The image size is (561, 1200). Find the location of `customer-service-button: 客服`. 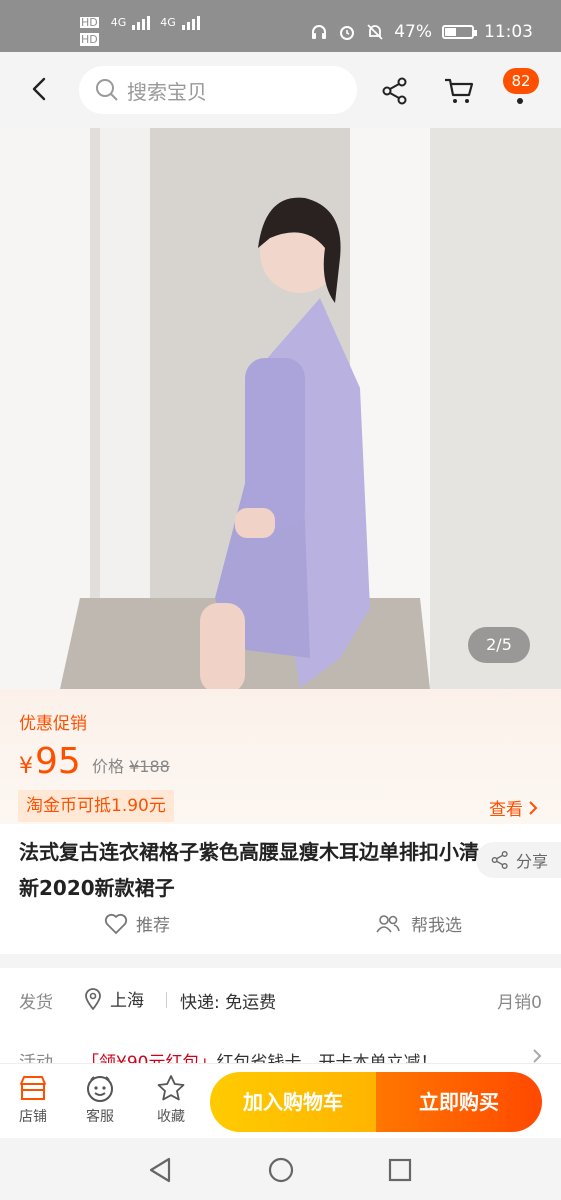

customer-service-button: 客服 is located at coordinates (100, 1100).